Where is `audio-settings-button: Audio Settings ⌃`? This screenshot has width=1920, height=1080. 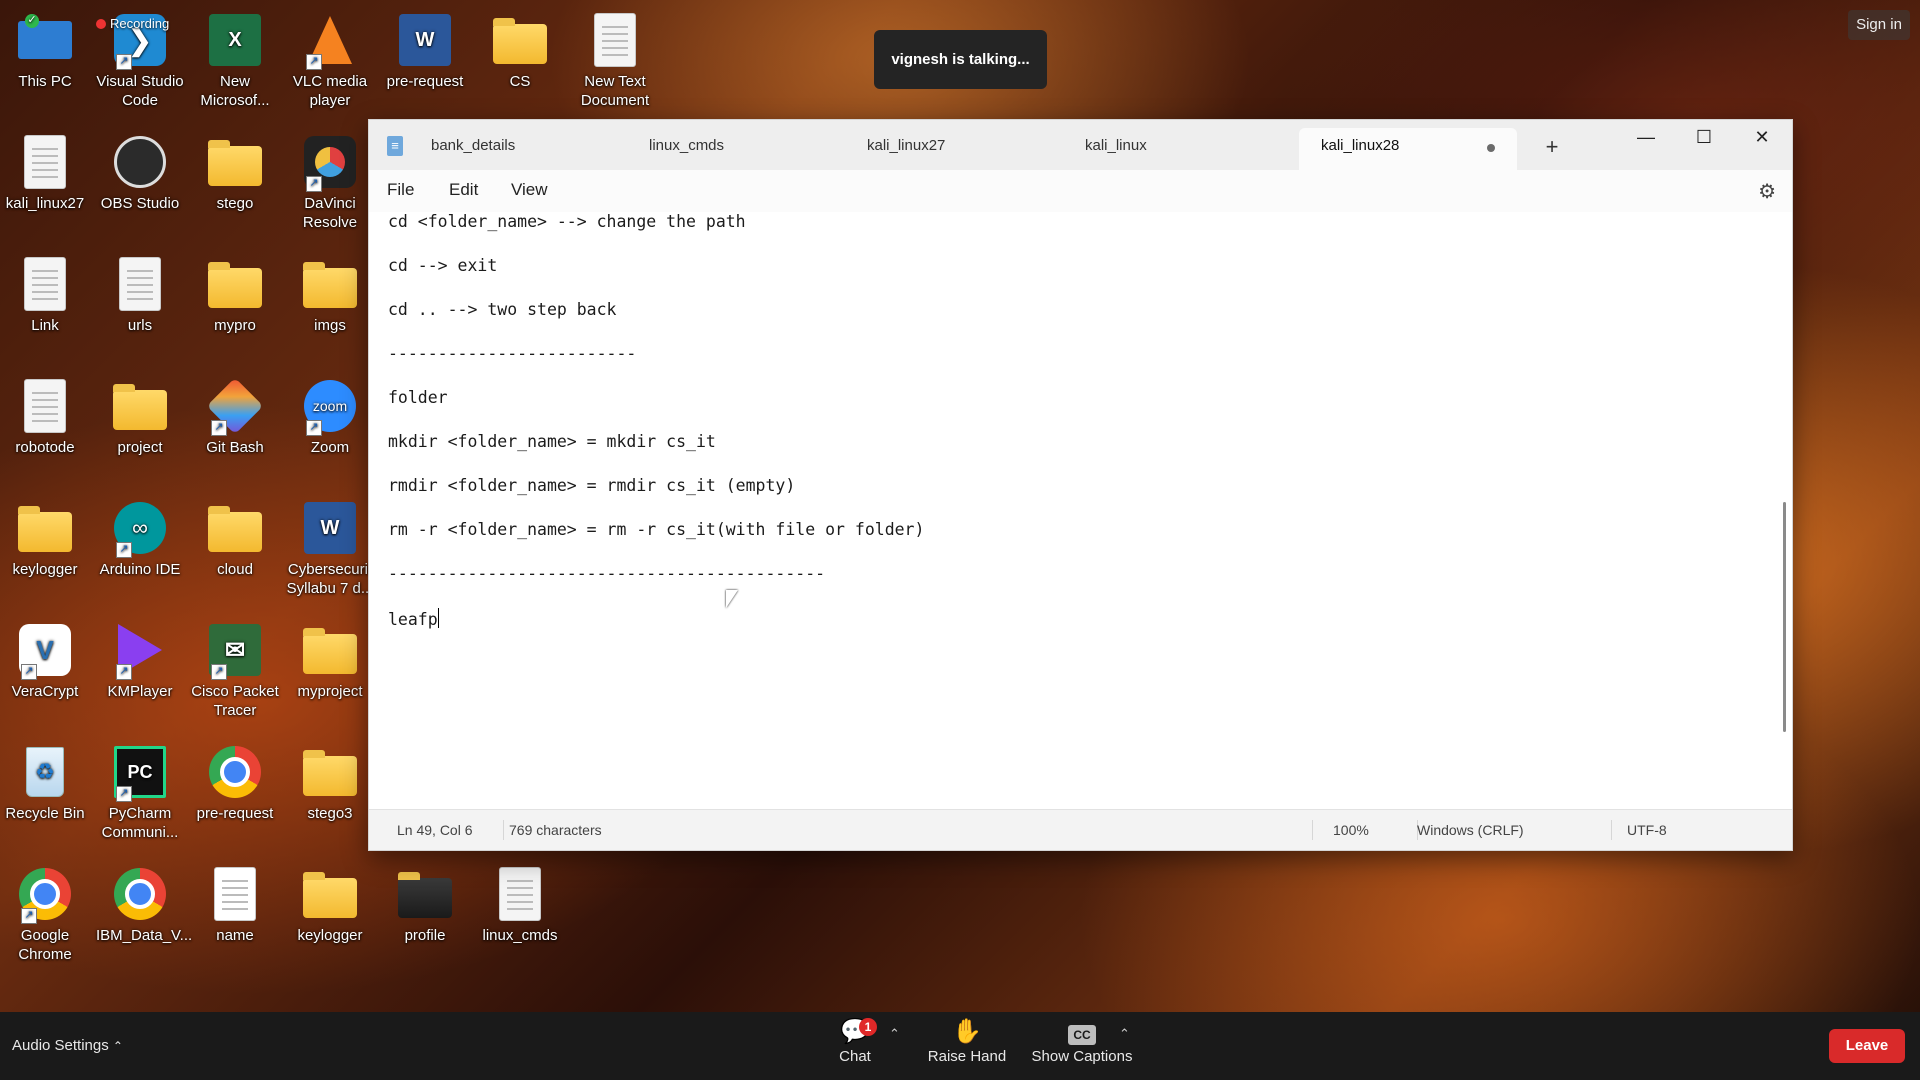 audio-settings-button: Audio Settings ⌃ is located at coordinates (82, 1046).